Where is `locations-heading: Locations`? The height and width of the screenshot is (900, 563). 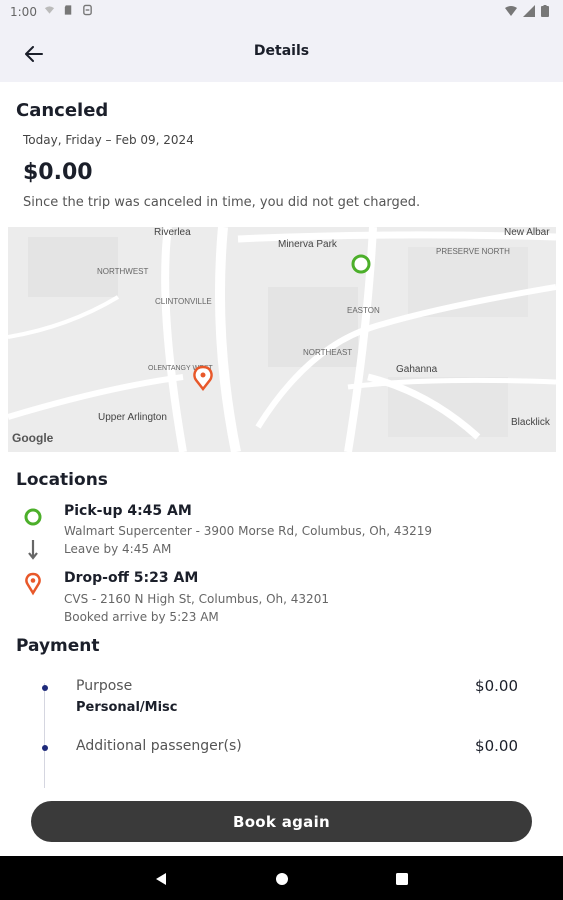 locations-heading: Locations is located at coordinates (62, 480).